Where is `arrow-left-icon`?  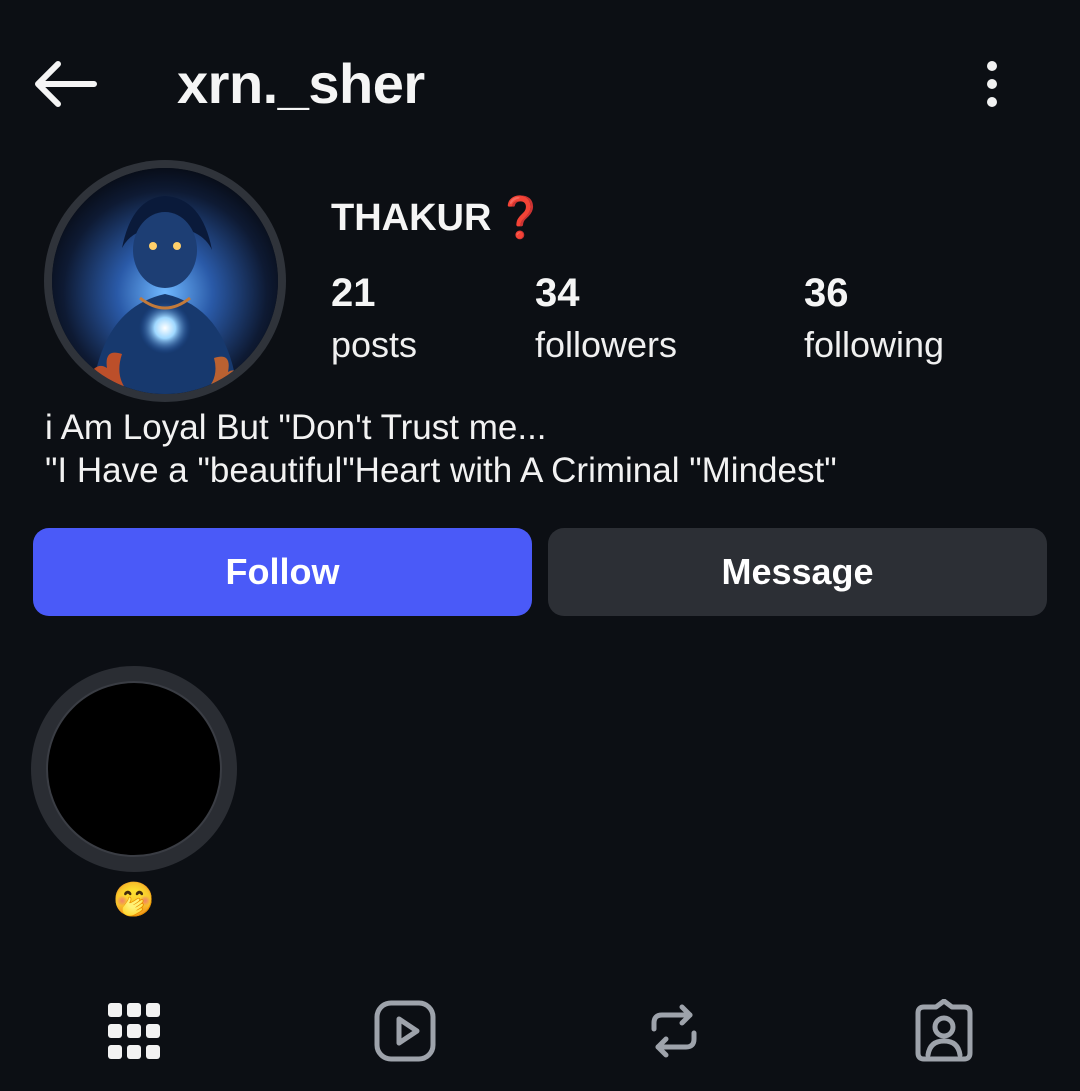 arrow-left-icon is located at coordinates (66, 84).